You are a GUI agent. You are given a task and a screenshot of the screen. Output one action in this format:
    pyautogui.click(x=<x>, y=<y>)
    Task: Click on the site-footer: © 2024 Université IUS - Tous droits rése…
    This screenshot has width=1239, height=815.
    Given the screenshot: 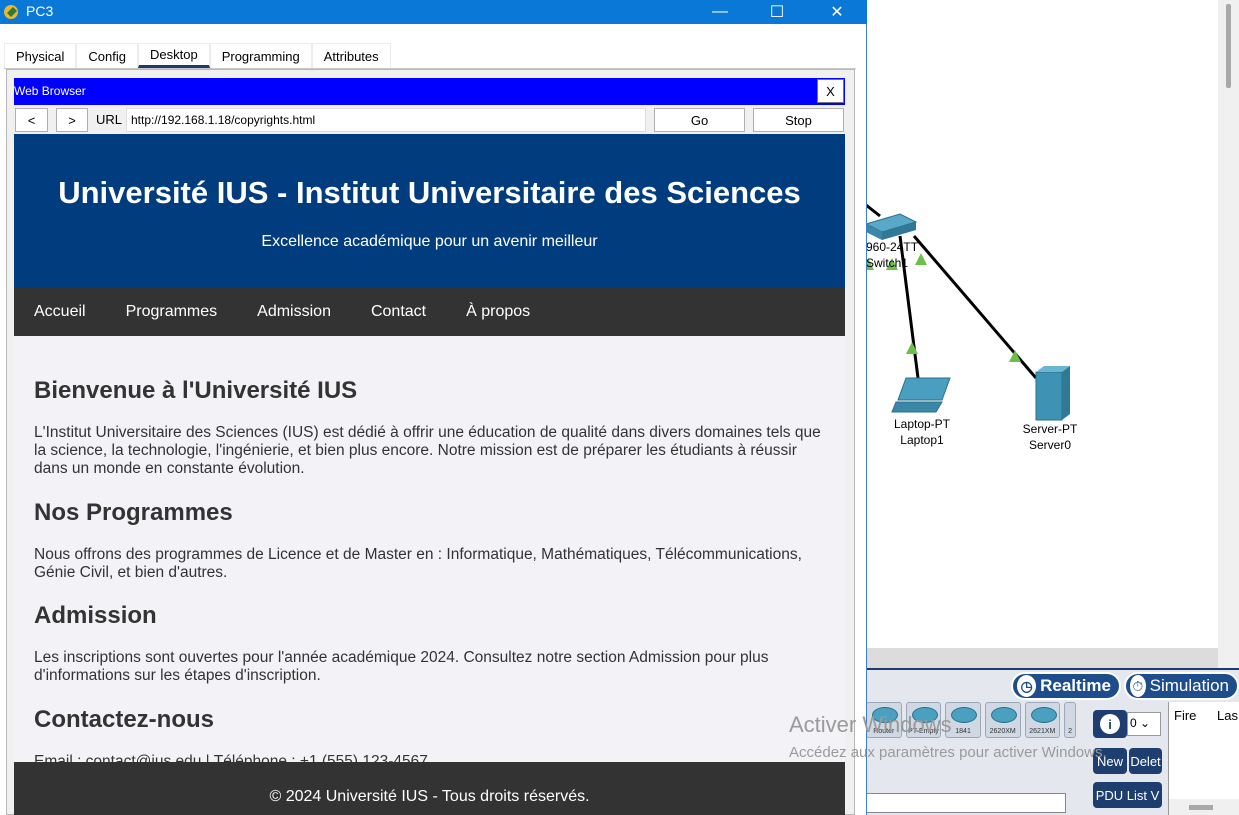 What is the action you would take?
    pyautogui.click(x=429, y=788)
    